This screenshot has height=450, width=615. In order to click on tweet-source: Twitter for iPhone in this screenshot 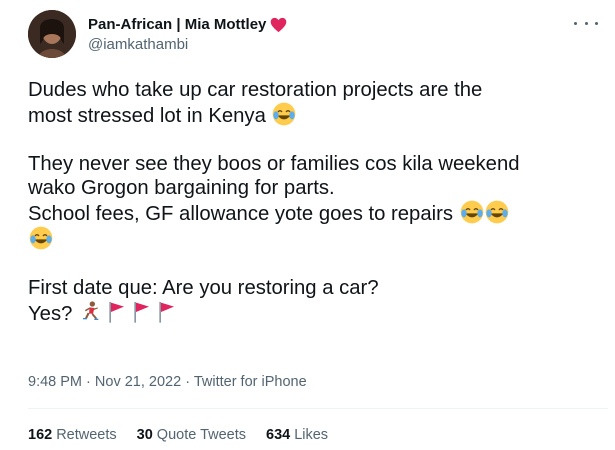, I will do `click(250, 382)`.